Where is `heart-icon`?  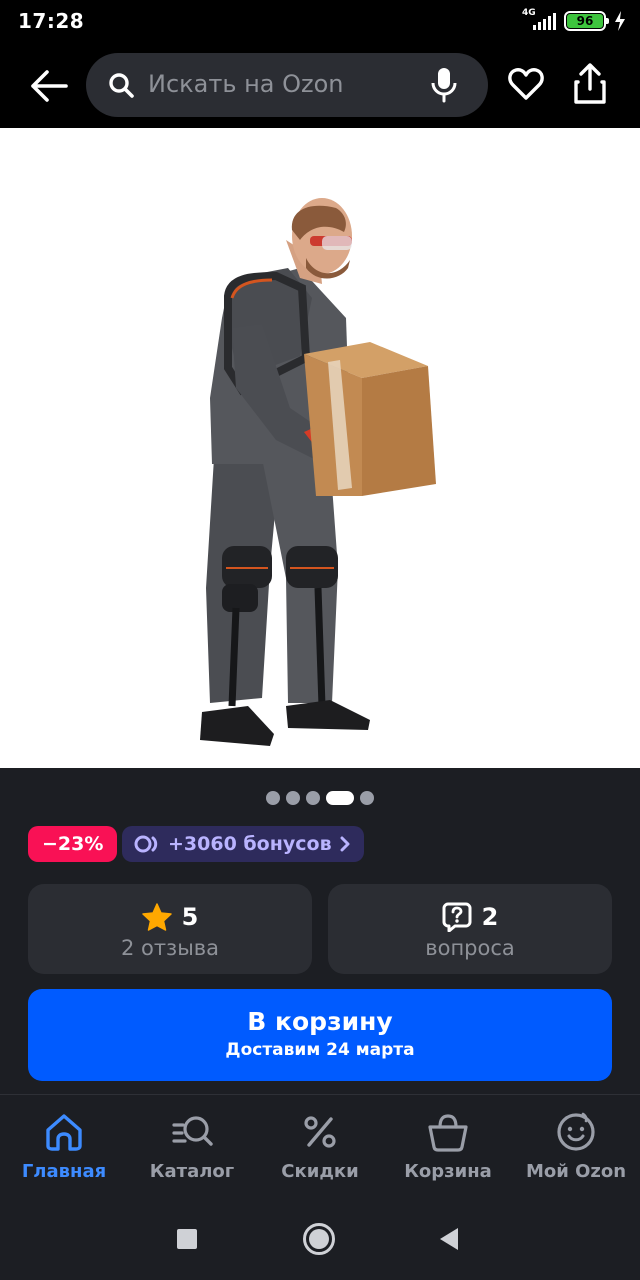
heart-icon is located at coordinates (526, 84).